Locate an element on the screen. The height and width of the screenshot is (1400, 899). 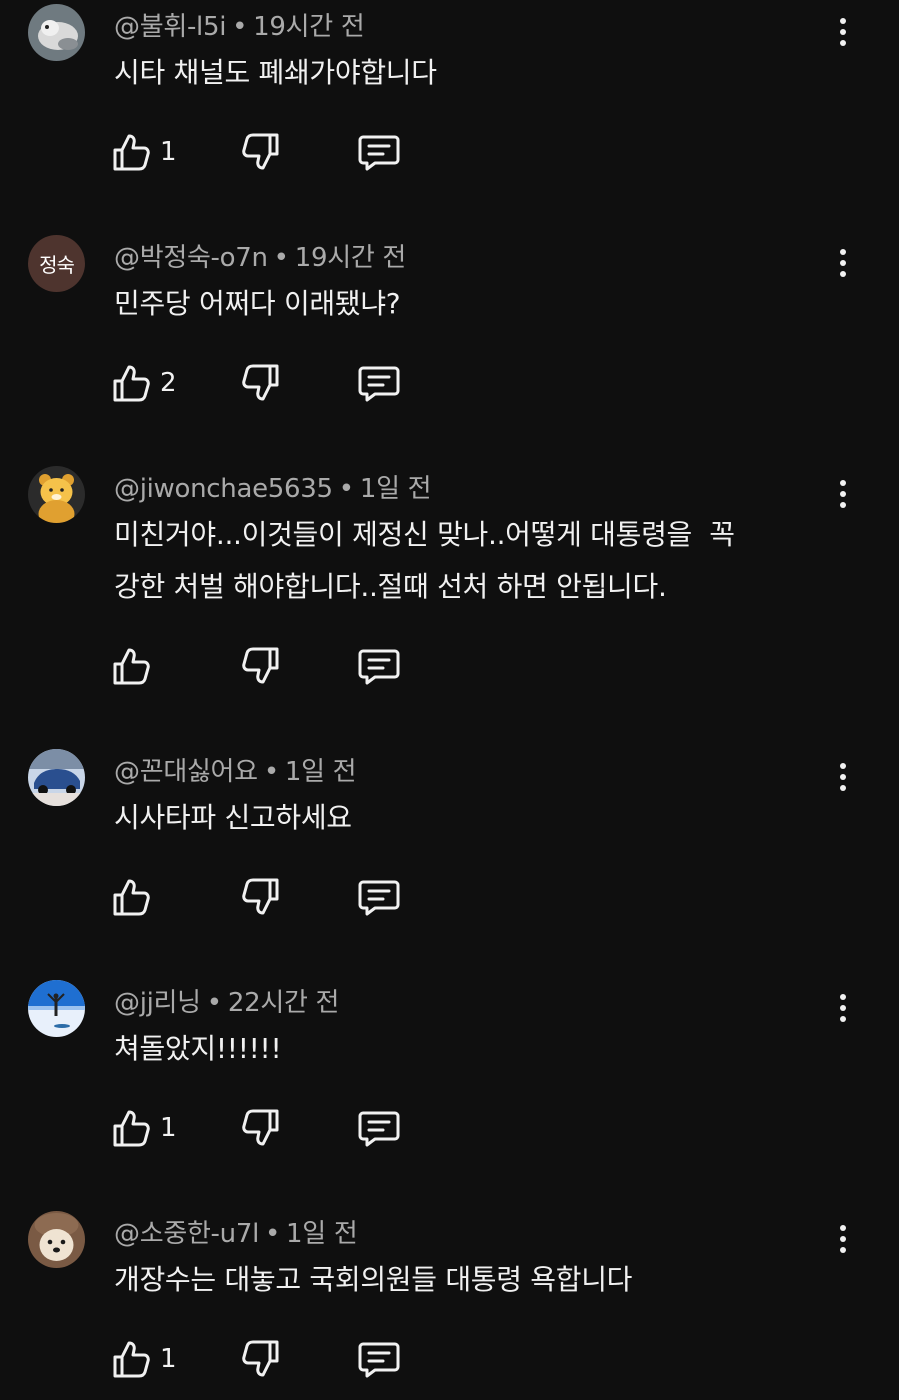
comment-text-line: 개장수는 대놓고 국회의원들 대통령 욕합니다 is located at coordinates (373, 1279).